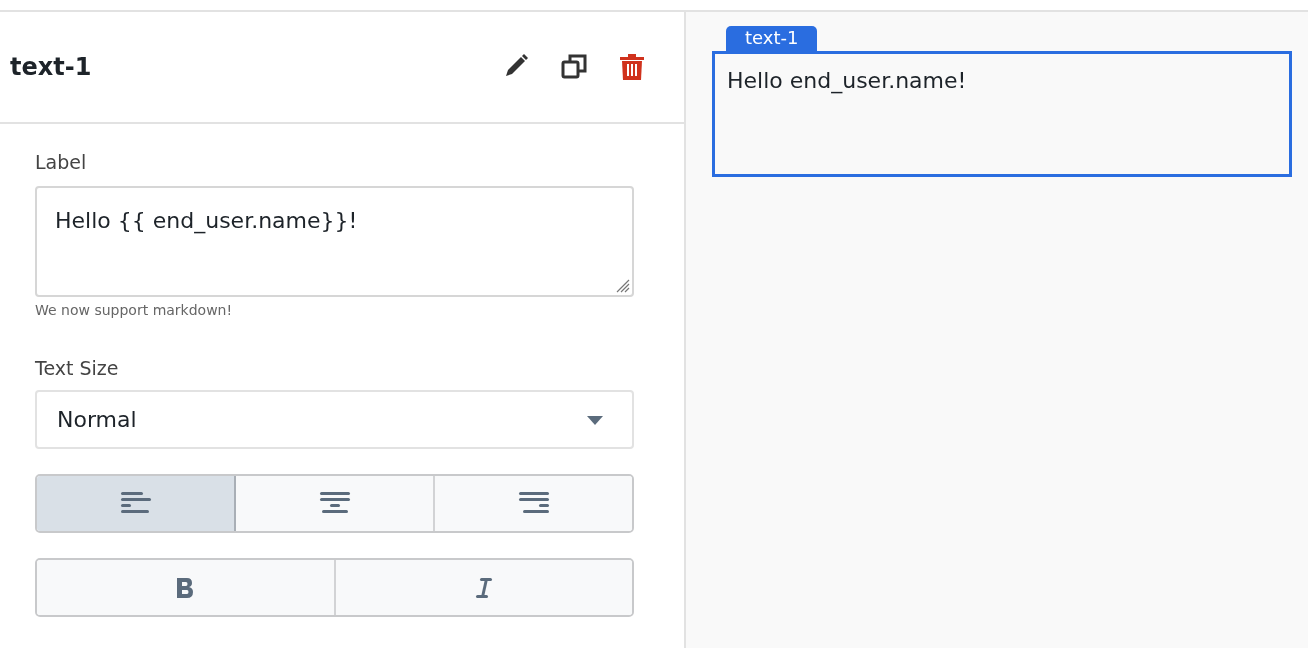  What do you see at coordinates (334, 241) in the screenshot?
I see `label-text-area: Hello {{ end_user.name}}!` at bounding box center [334, 241].